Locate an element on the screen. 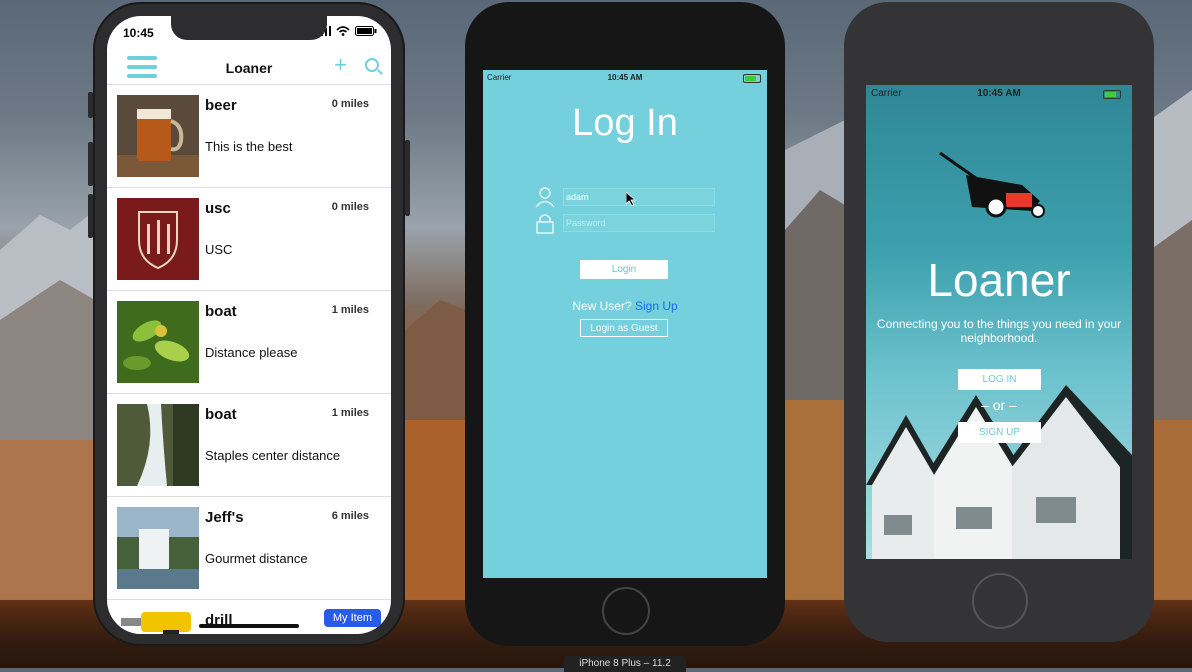  leaf-thumbnail is located at coordinates (158, 342).